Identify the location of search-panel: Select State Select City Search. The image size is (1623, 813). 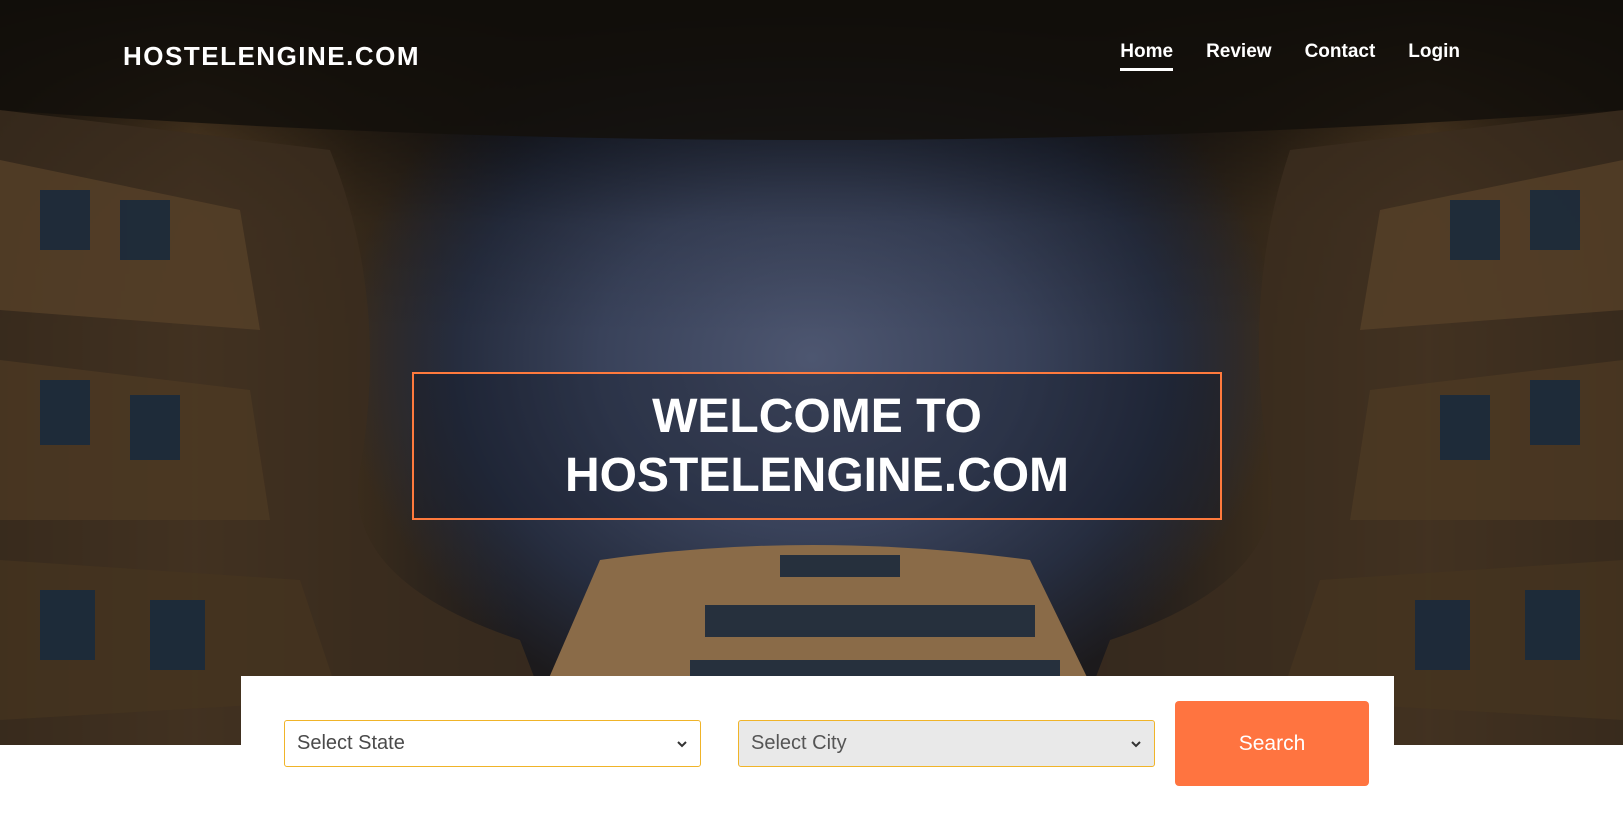
(817, 744).